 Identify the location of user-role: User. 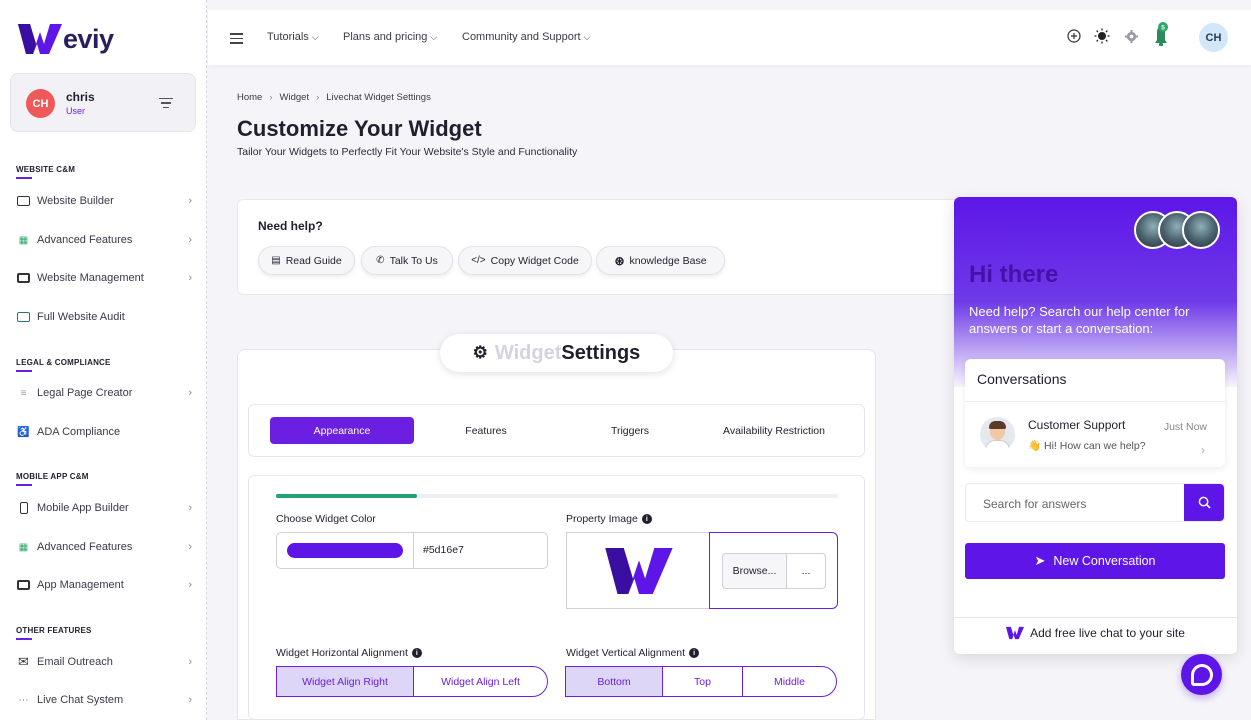
(76, 111).